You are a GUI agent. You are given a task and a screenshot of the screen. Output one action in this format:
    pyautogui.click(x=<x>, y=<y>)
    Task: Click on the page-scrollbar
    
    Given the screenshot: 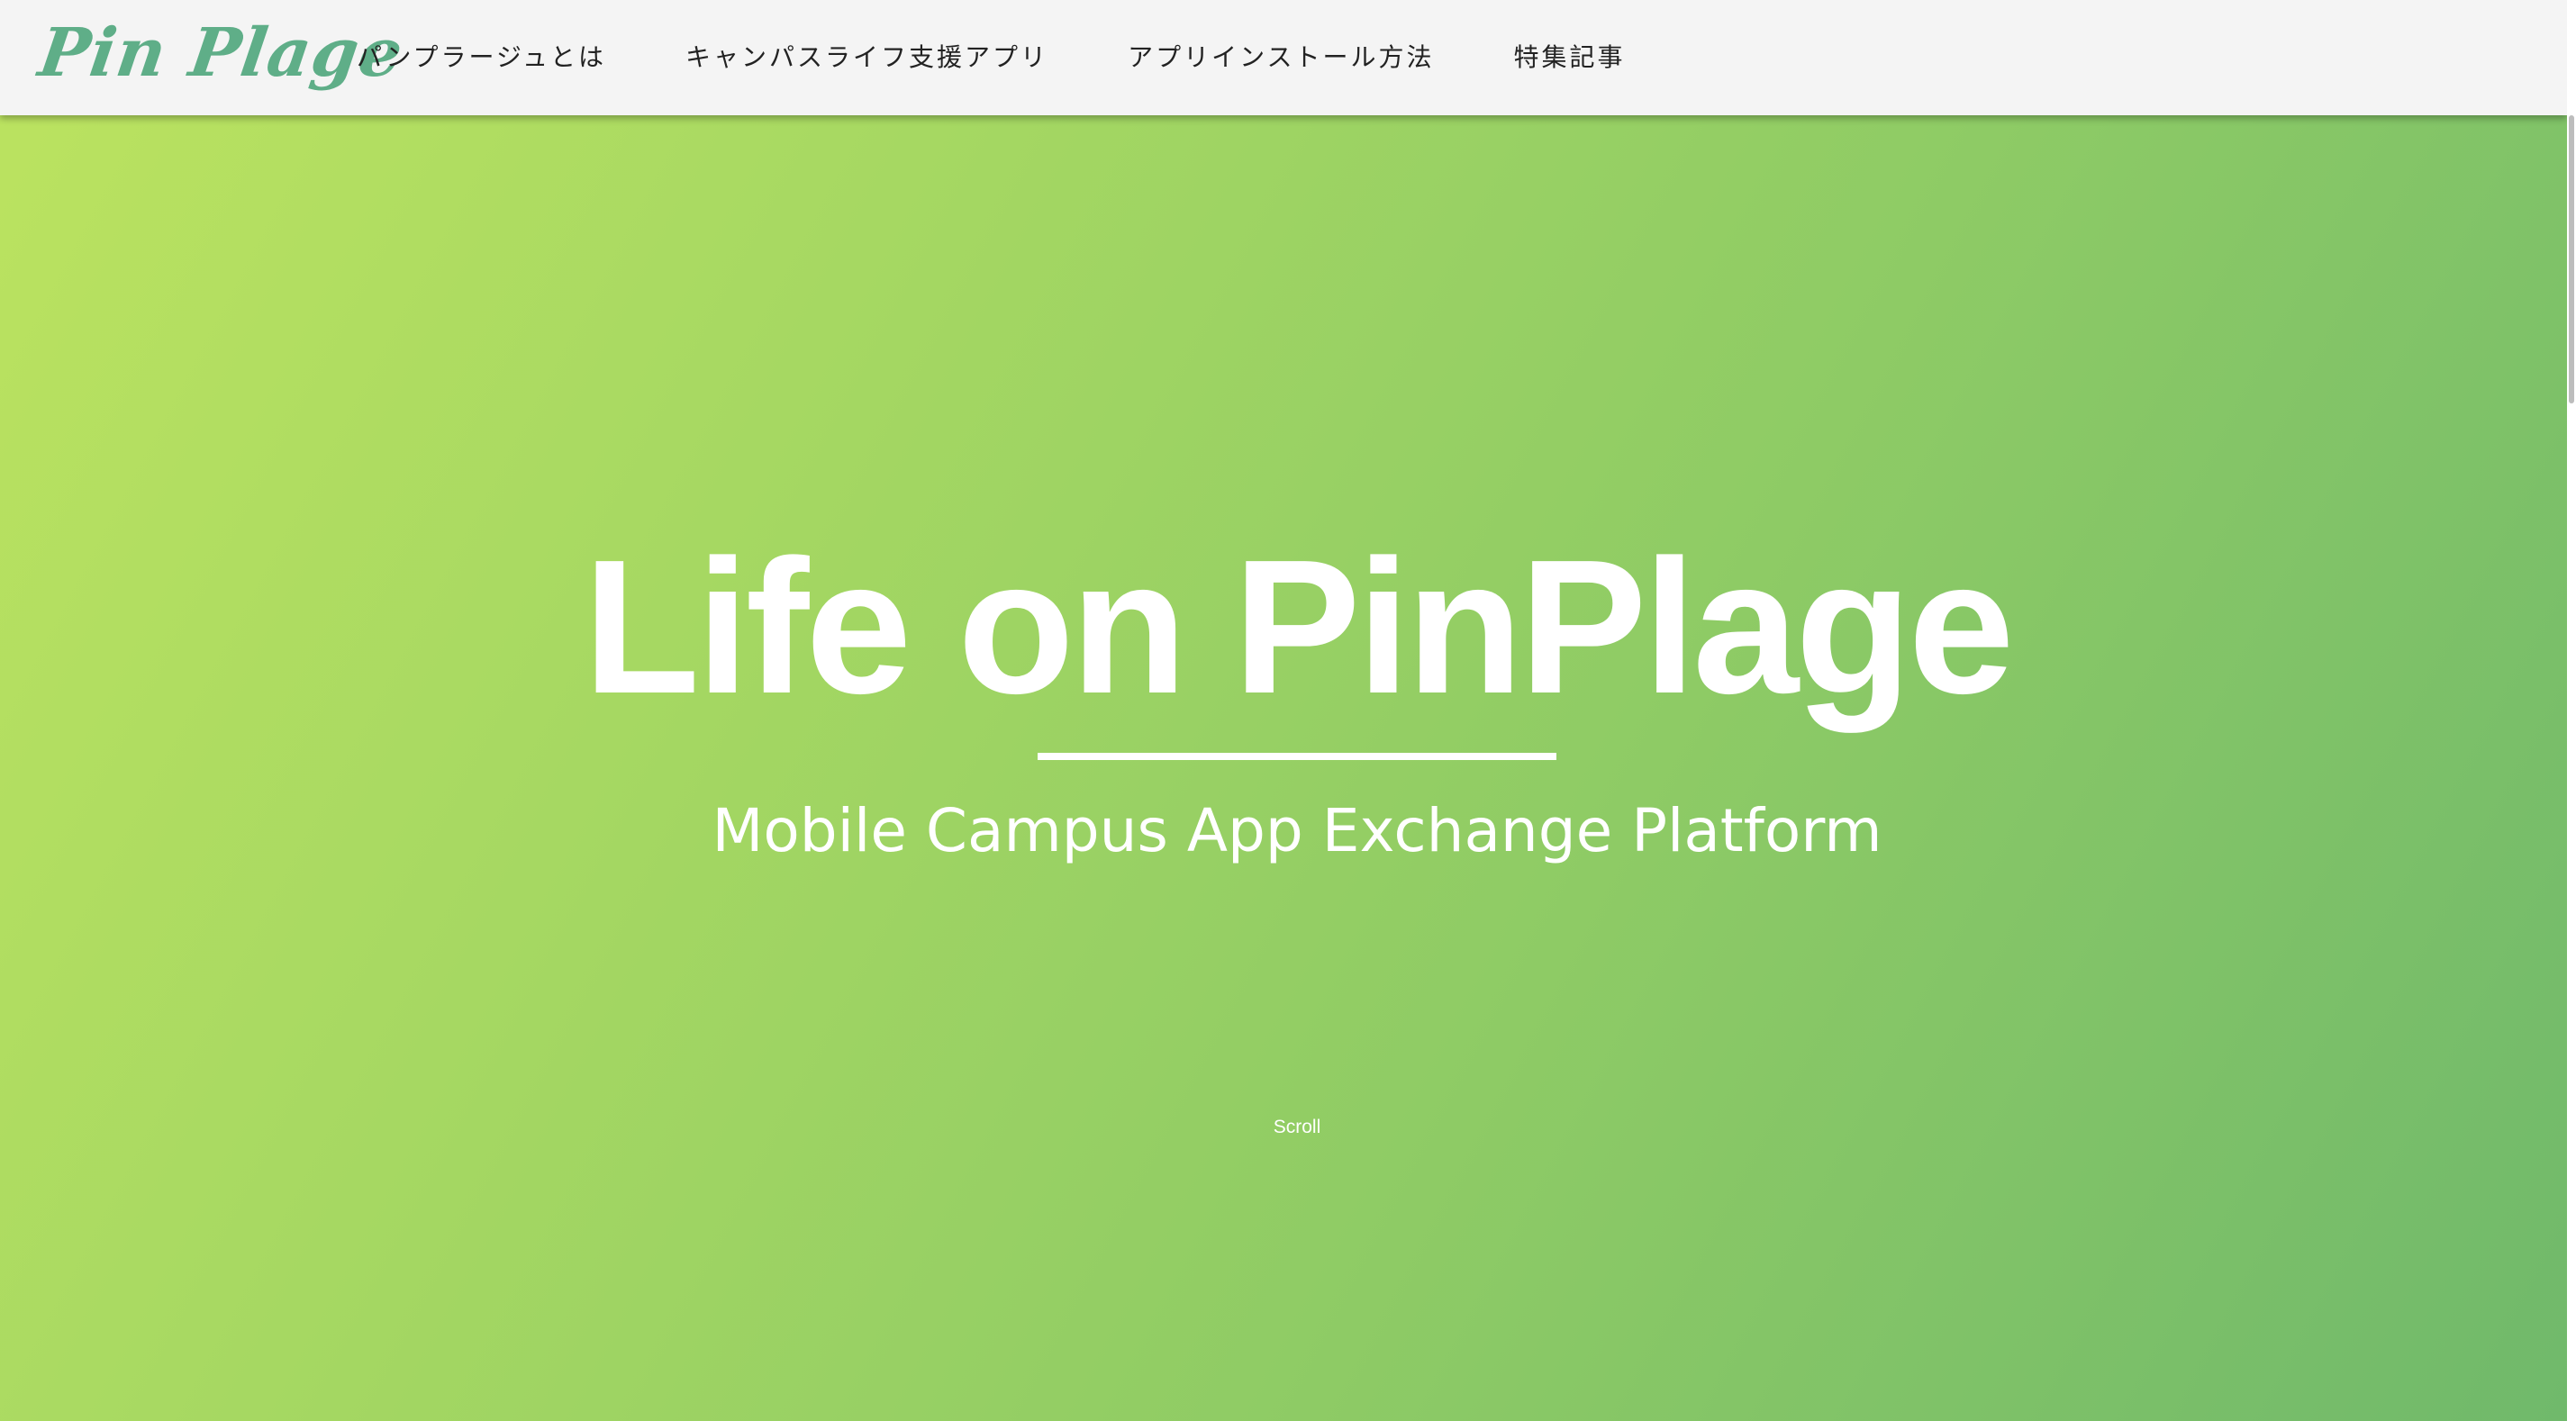 What is the action you would take?
    pyautogui.click(x=2571, y=710)
    